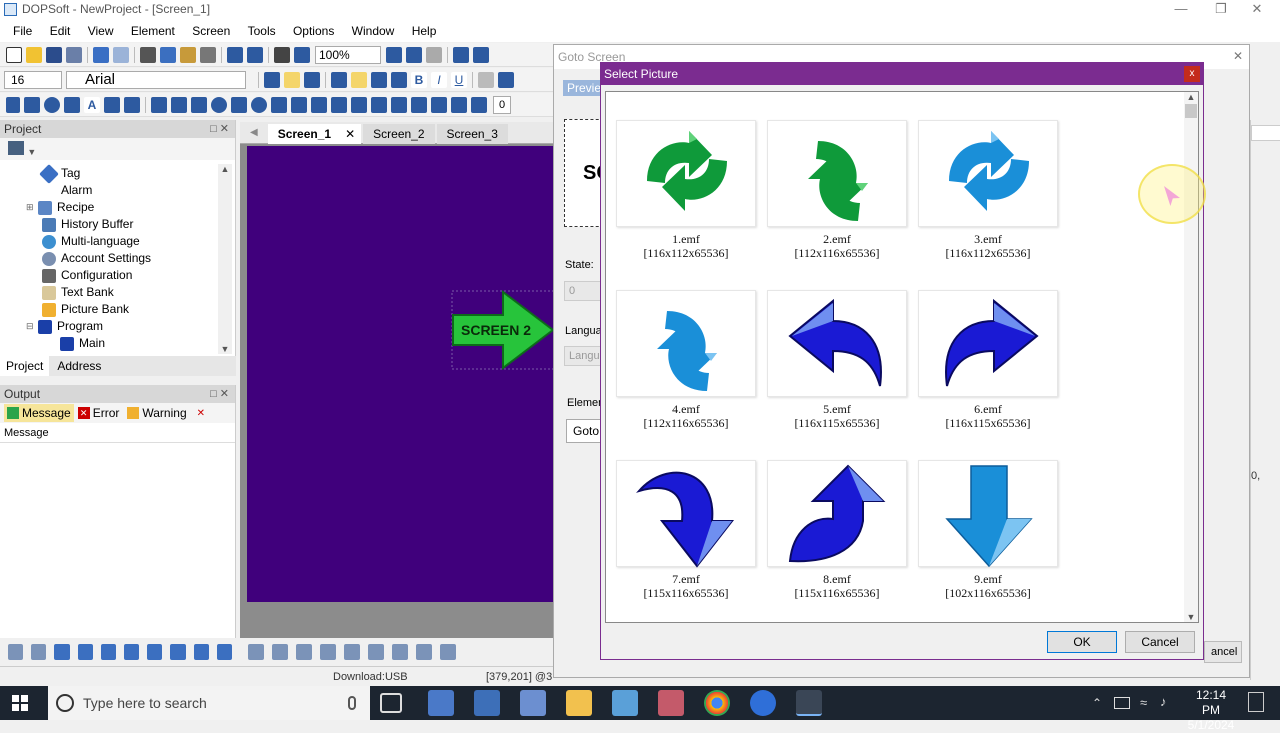  Describe the element at coordinates (379, 79) in the screenshot. I see `text-fill-icon` at that location.